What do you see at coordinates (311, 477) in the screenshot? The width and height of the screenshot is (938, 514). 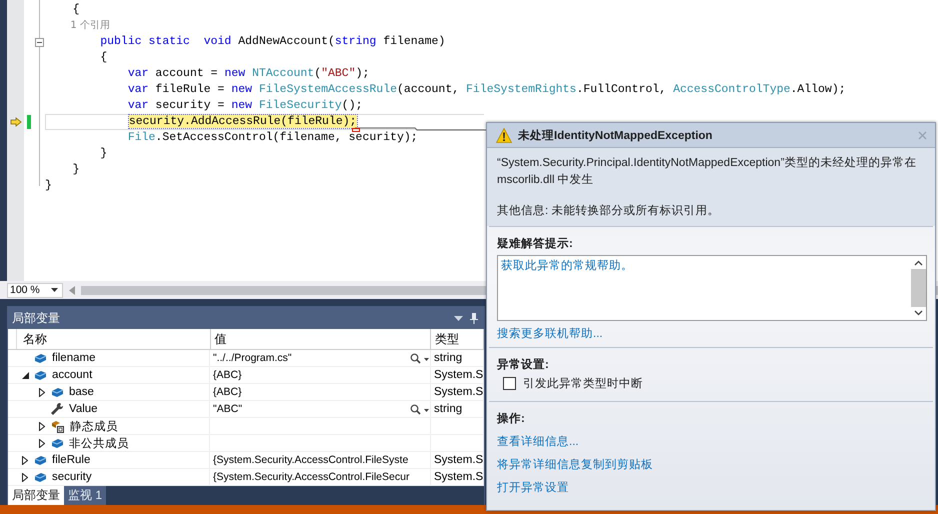 I see `variable-value: {System.Security.AccessControl.FileSecur` at bounding box center [311, 477].